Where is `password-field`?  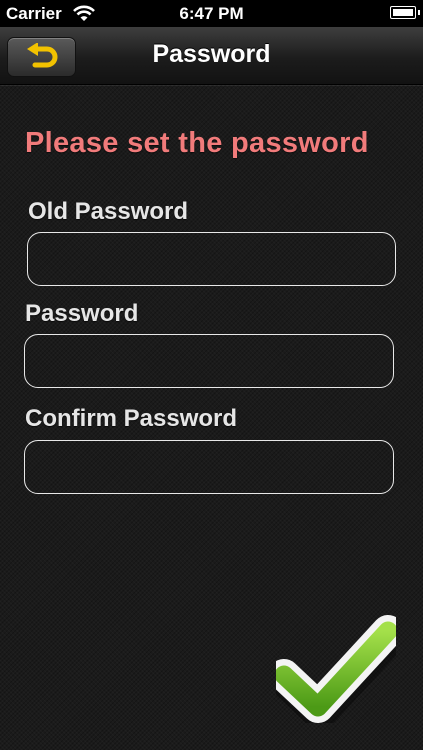
password-field is located at coordinates (209, 361).